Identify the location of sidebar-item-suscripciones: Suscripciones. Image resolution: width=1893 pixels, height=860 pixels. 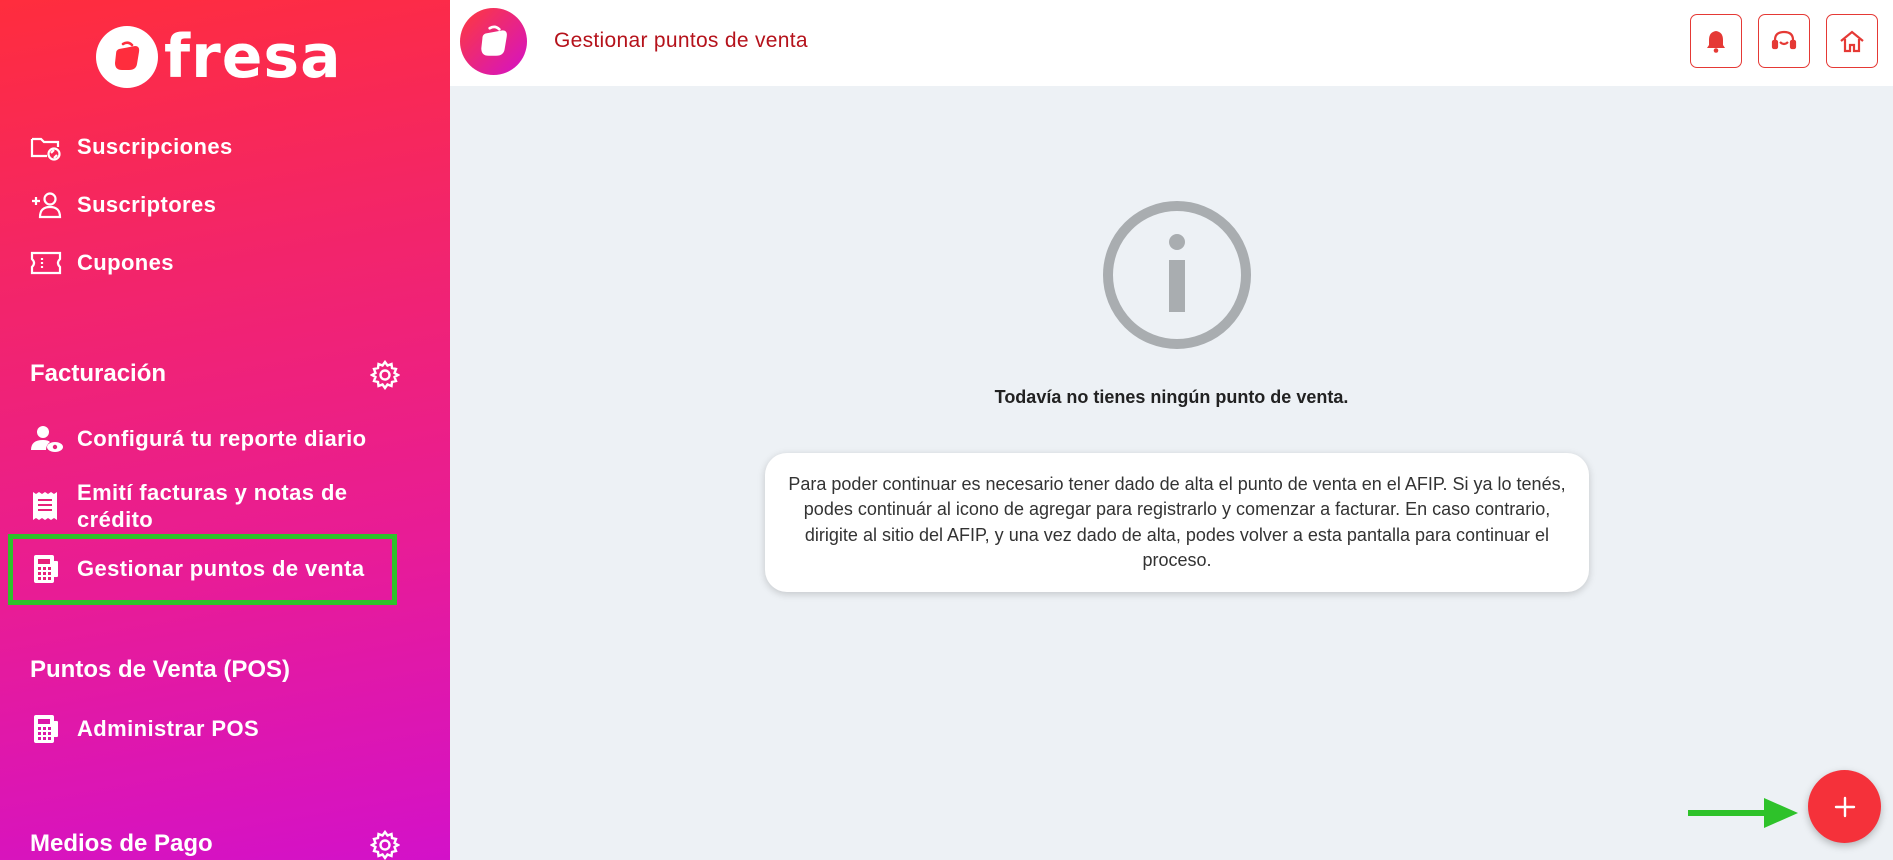
(131, 147).